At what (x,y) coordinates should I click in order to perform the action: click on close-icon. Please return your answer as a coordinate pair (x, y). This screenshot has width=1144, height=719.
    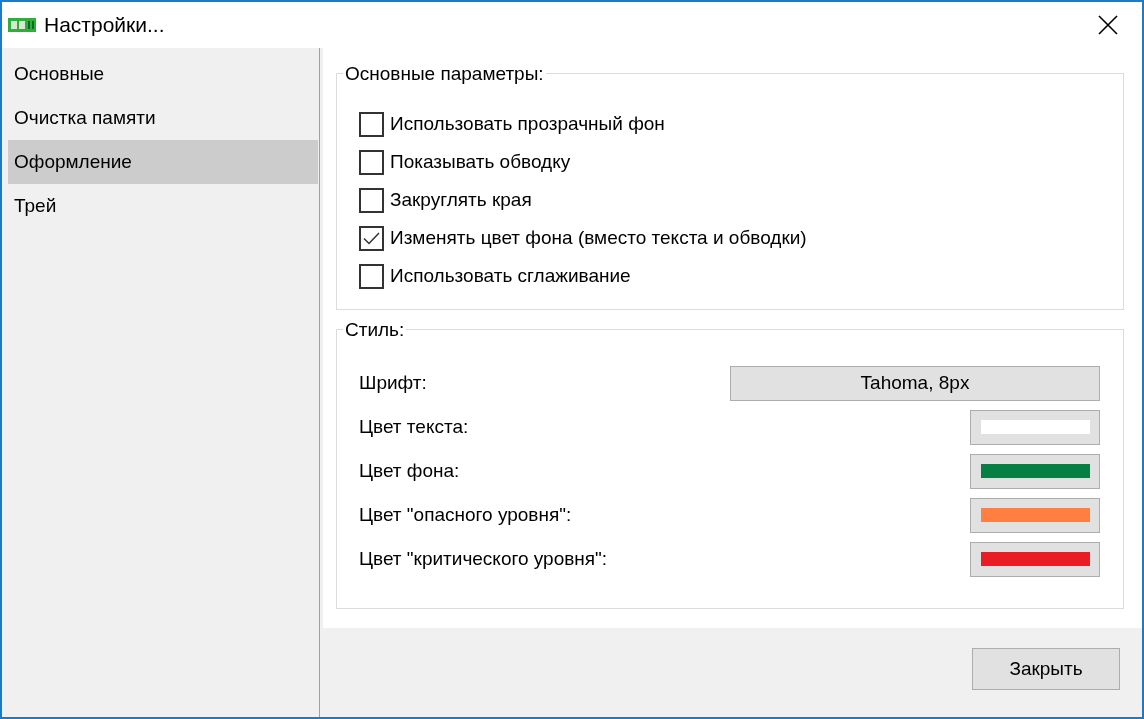
    Looking at the image, I should click on (1108, 25).